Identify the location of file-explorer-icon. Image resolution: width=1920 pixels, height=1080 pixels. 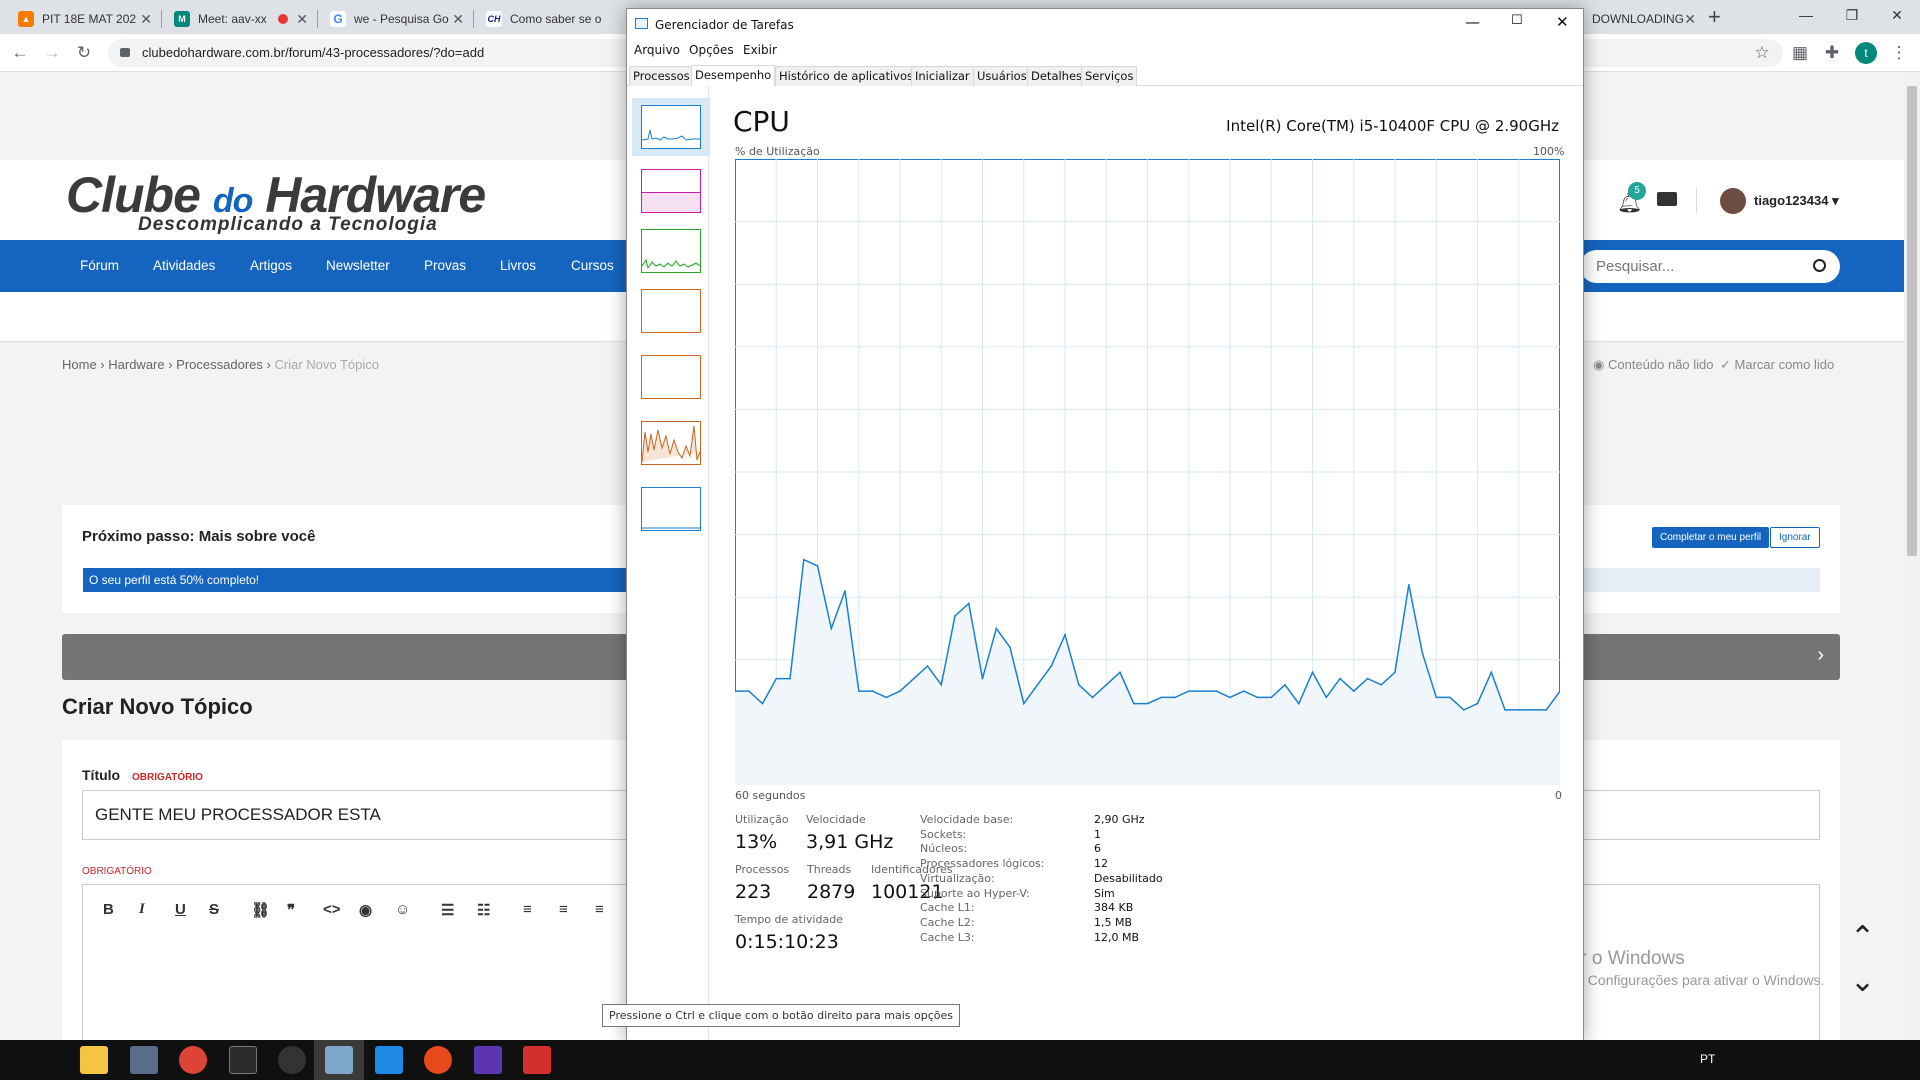
(94, 1060).